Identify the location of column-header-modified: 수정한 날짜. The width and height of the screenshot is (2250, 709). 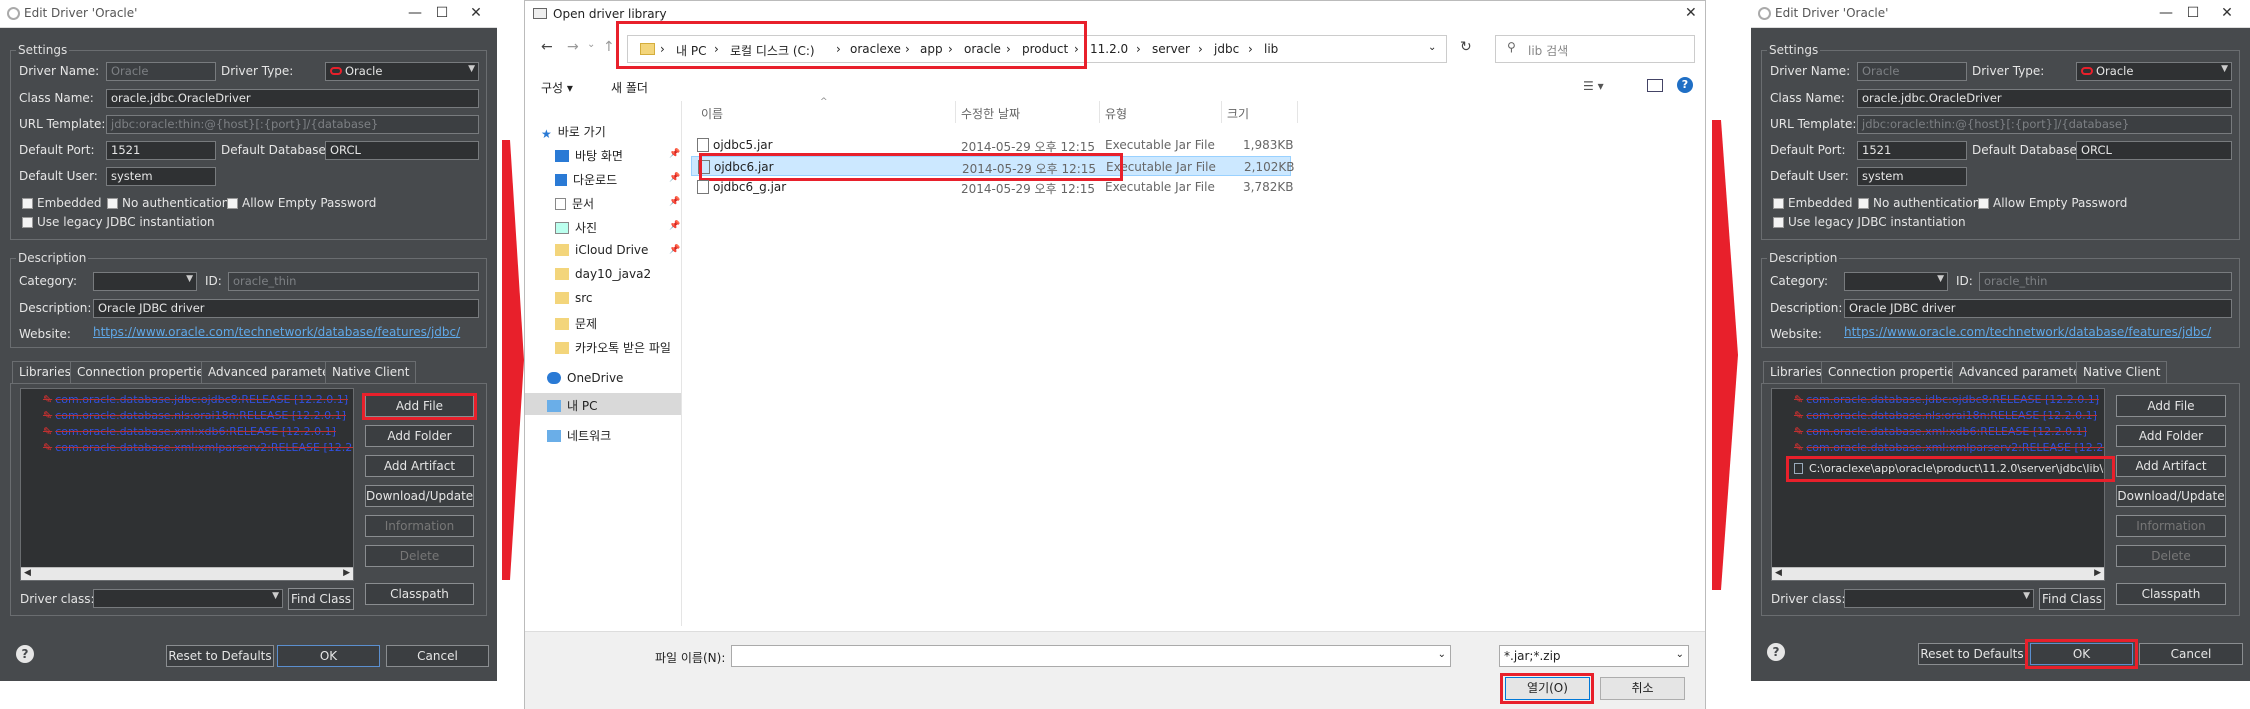
(990, 113).